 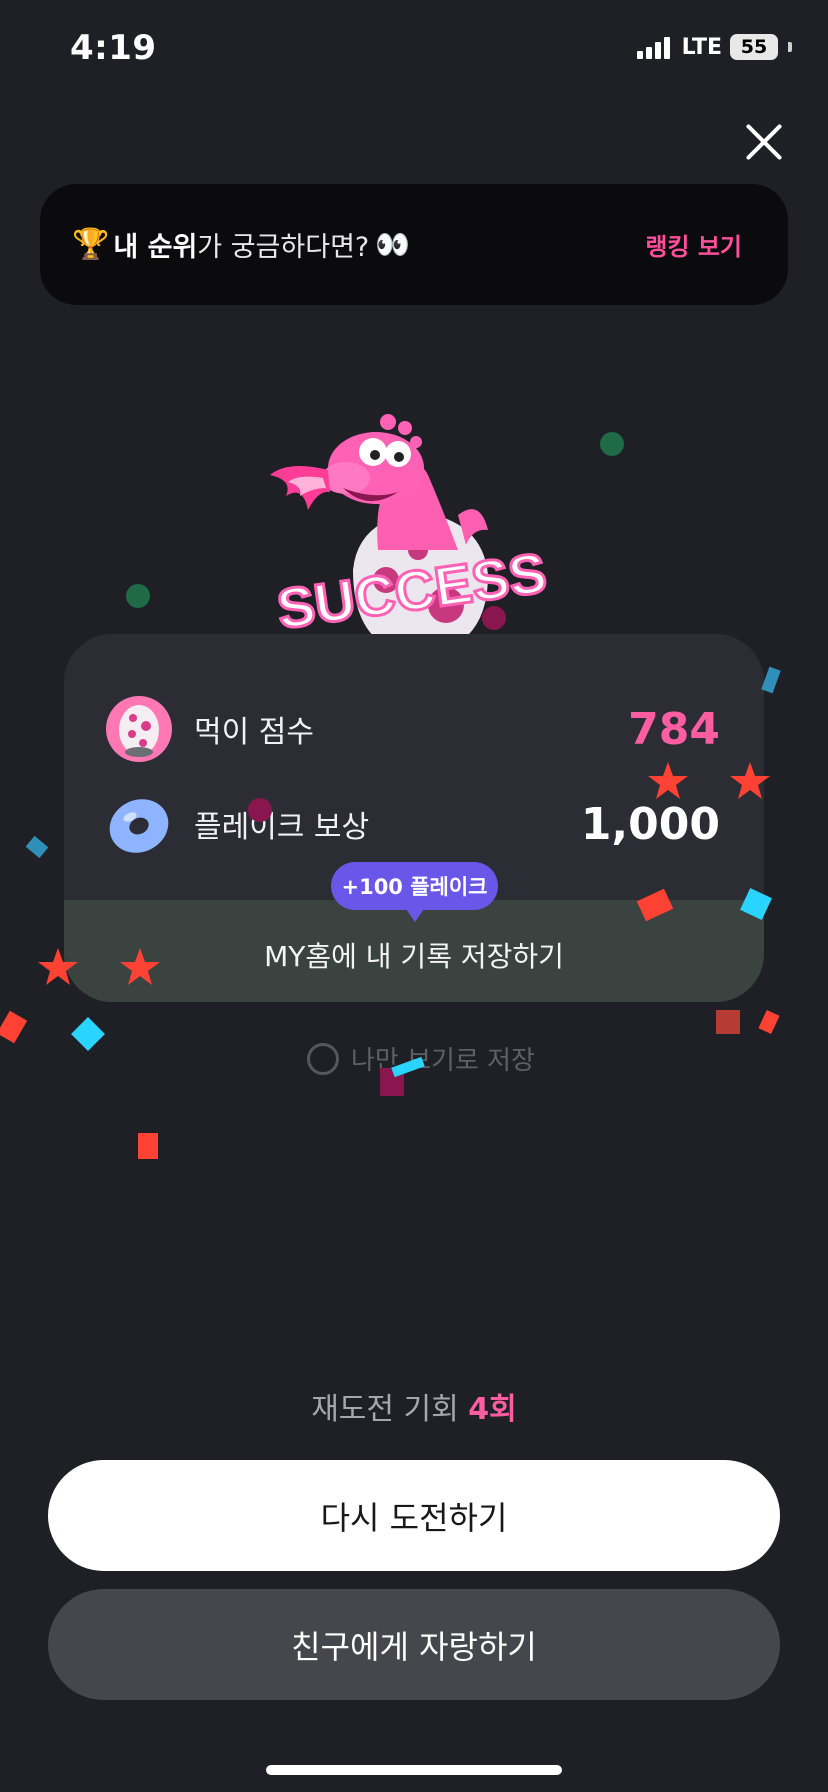 I want to click on ranking-banner: 🏆 내 순위 가 궁금하다면? 👀 랭킹 보기, so click(x=414, y=244).